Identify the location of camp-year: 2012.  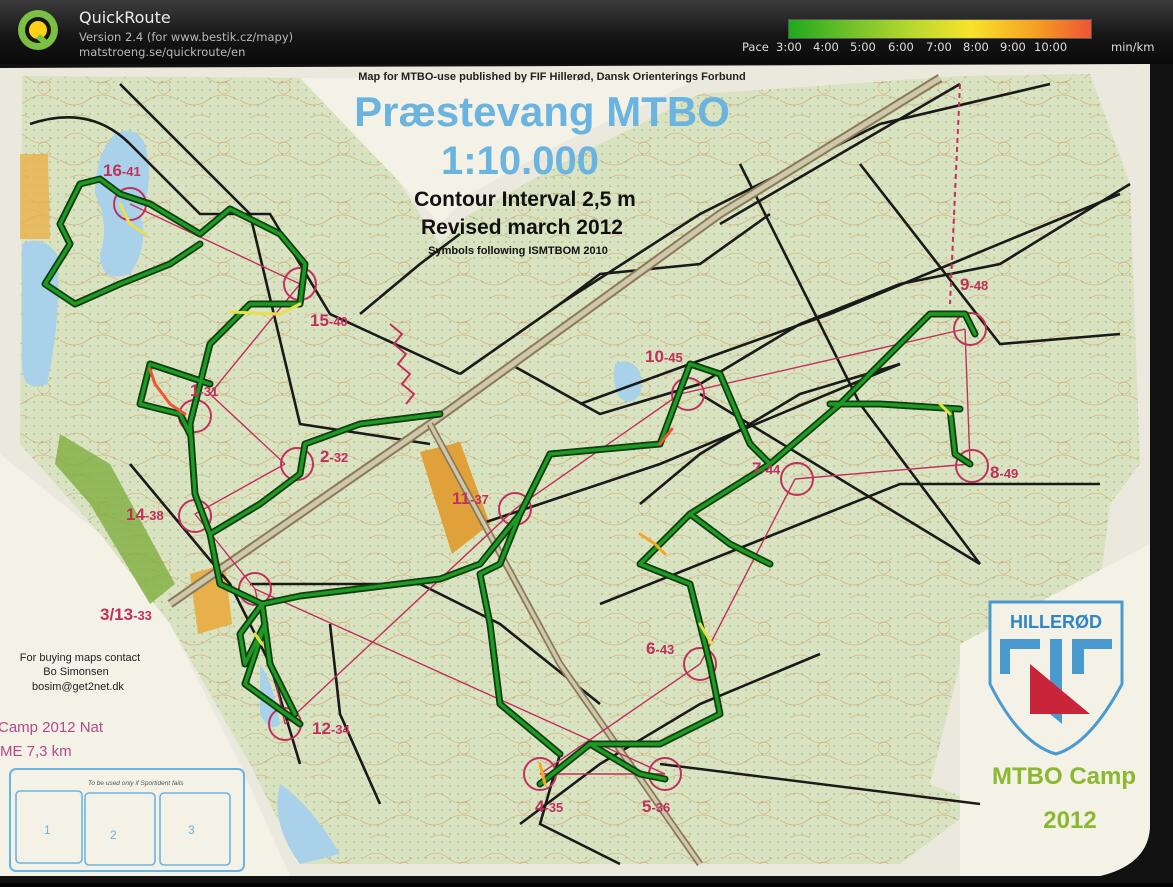
(1069, 820).